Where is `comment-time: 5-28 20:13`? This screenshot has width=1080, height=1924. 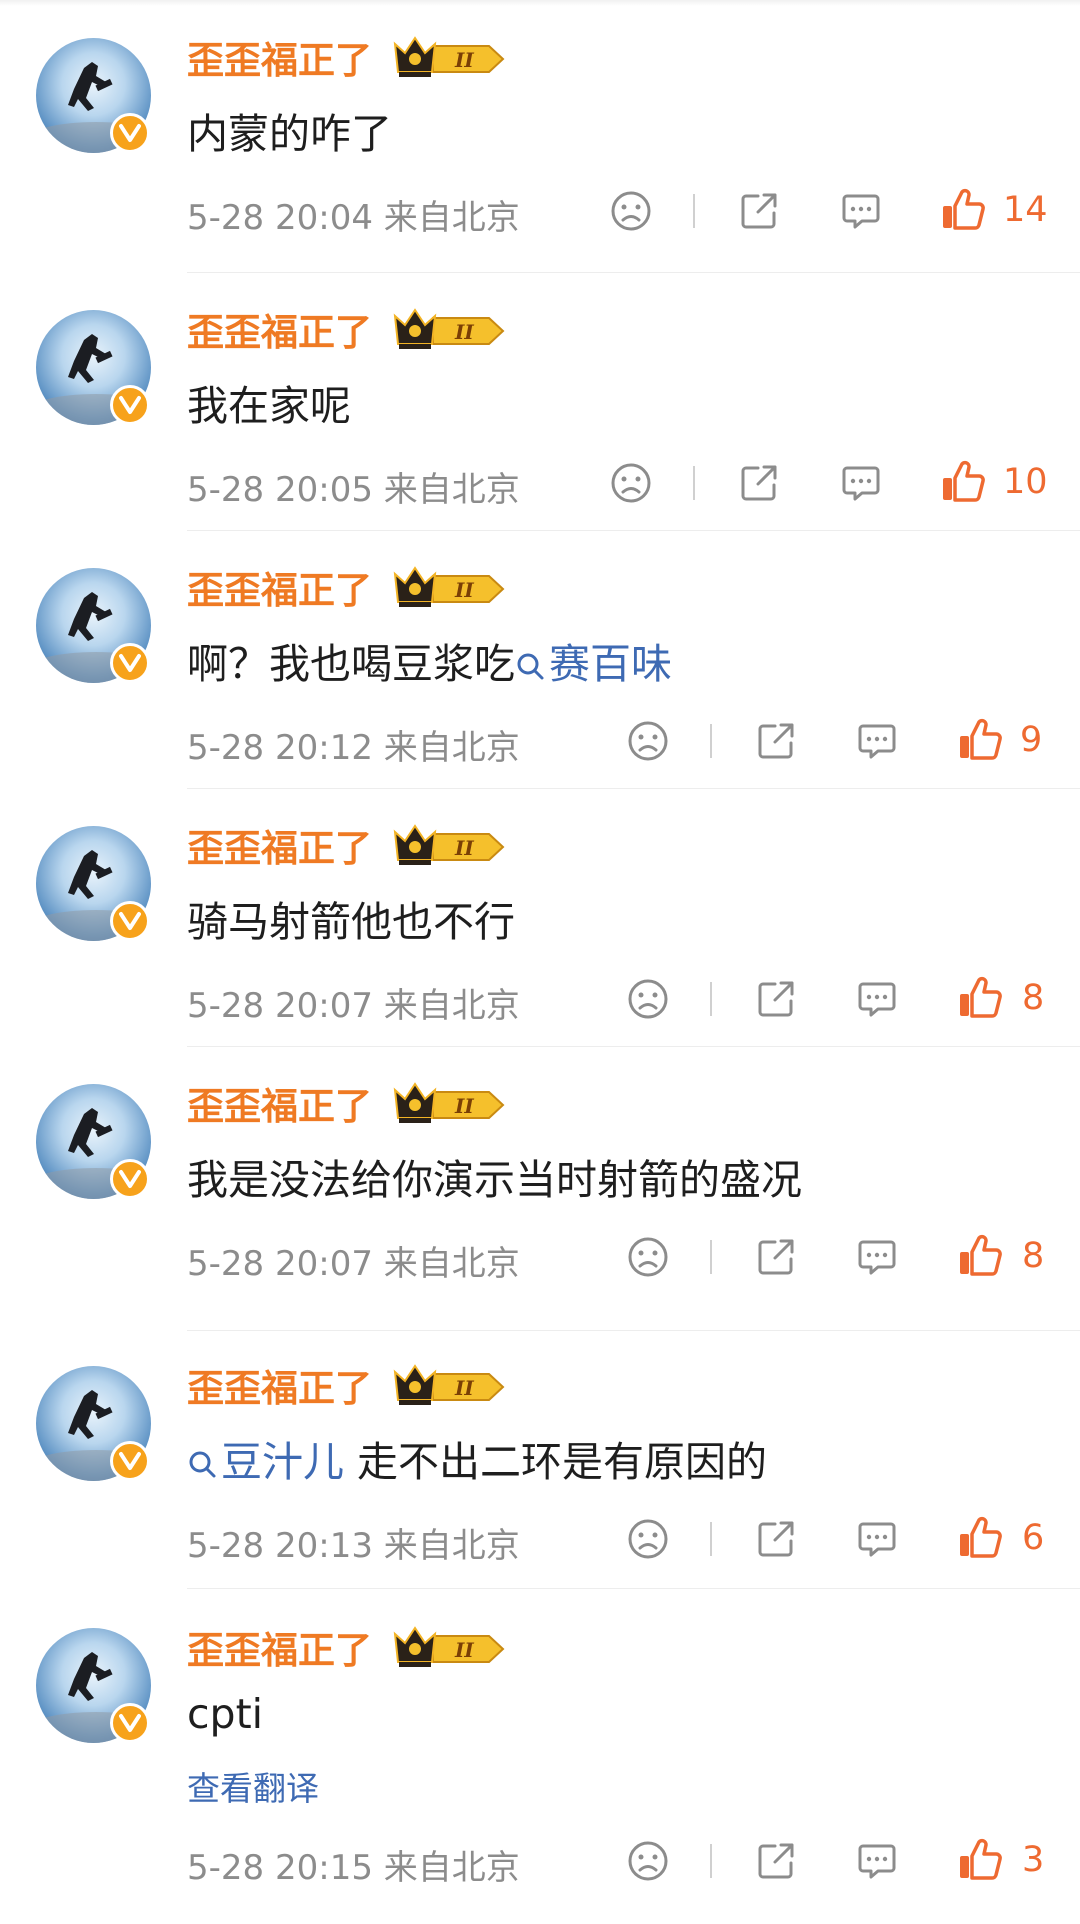
comment-time: 5-28 20:13 is located at coordinates (280, 1546).